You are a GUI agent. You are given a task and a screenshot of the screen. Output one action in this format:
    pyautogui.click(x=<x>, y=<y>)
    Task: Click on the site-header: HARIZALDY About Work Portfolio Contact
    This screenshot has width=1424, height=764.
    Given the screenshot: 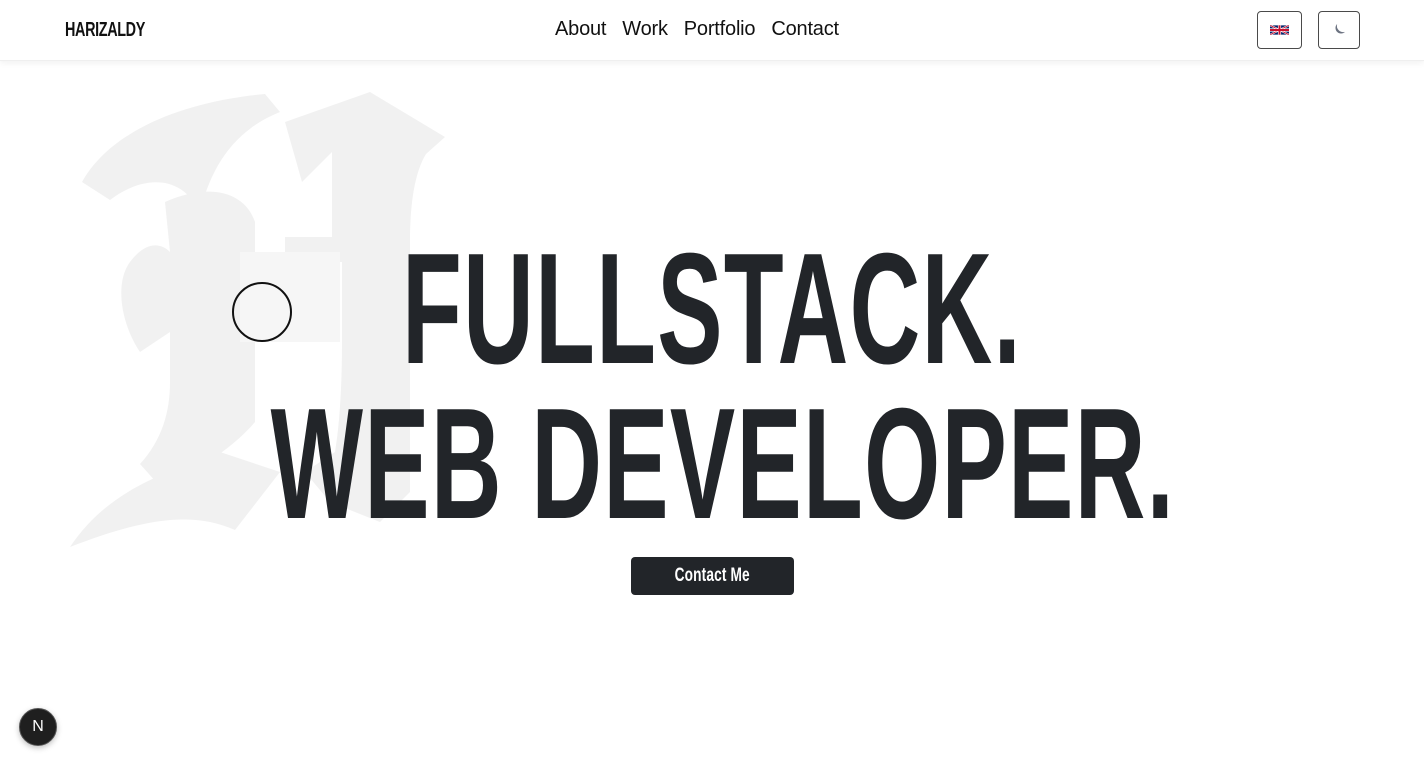 What is the action you would take?
    pyautogui.click(x=712, y=30)
    